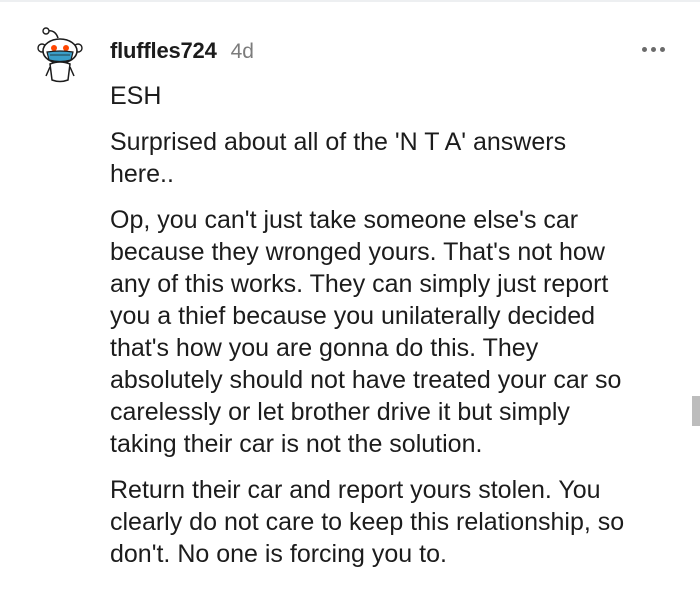 The width and height of the screenshot is (700, 600). Describe the element at coordinates (136, 96) in the screenshot. I see `comment-paragraph: ESH` at that location.